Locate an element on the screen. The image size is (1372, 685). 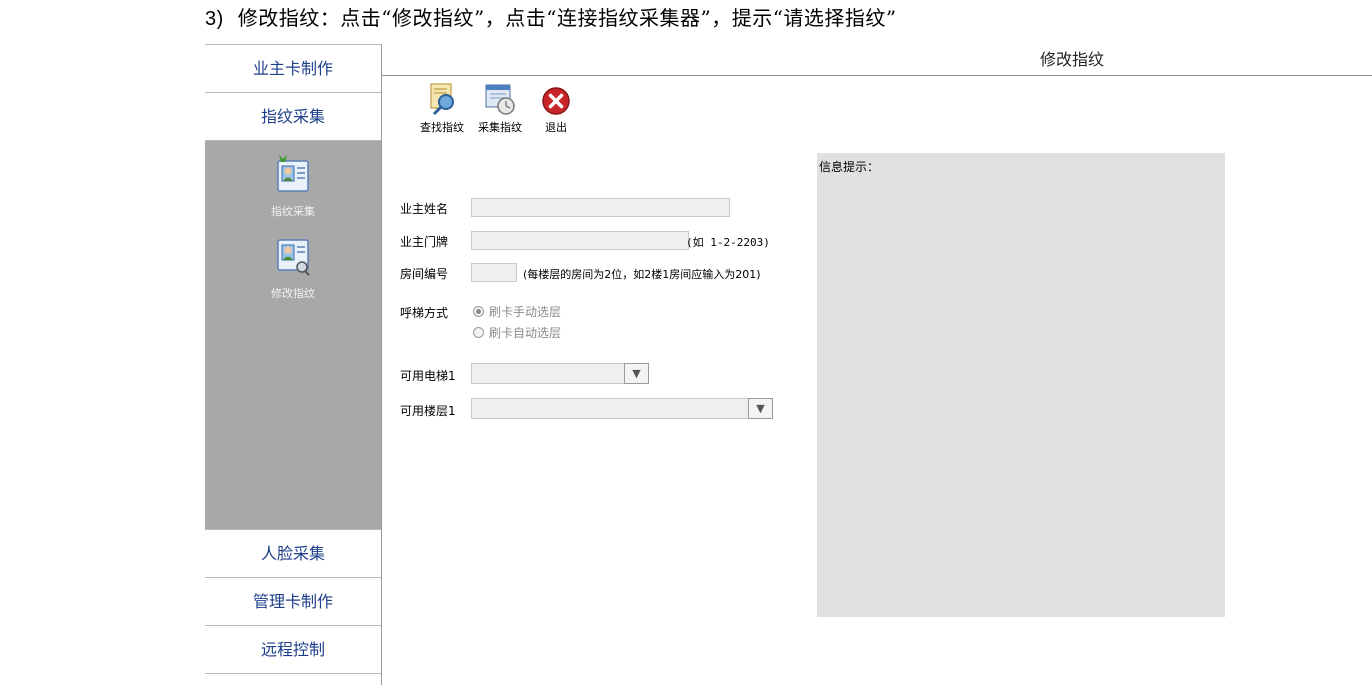
search-document-icon is located at coordinates (442, 99).